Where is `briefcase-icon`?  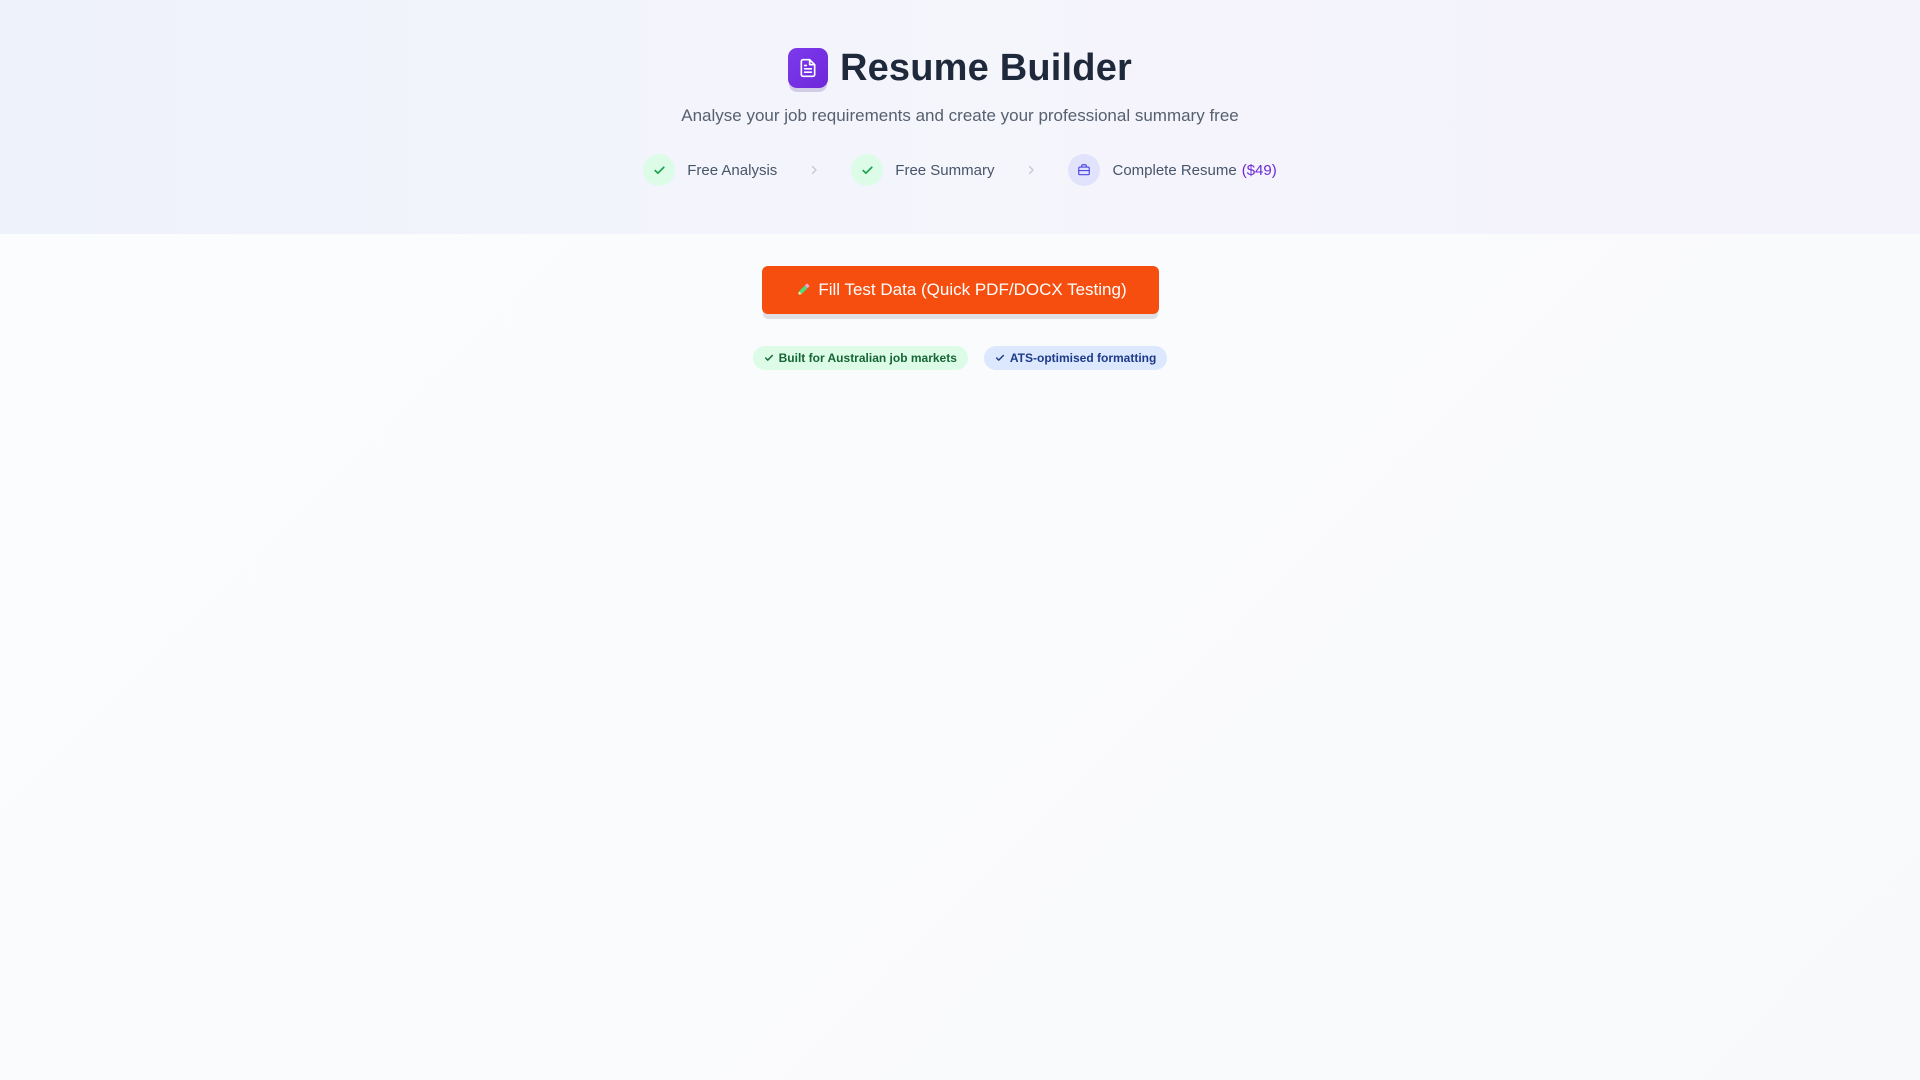 briefcase-icon is located at coordinates (1084, 170).